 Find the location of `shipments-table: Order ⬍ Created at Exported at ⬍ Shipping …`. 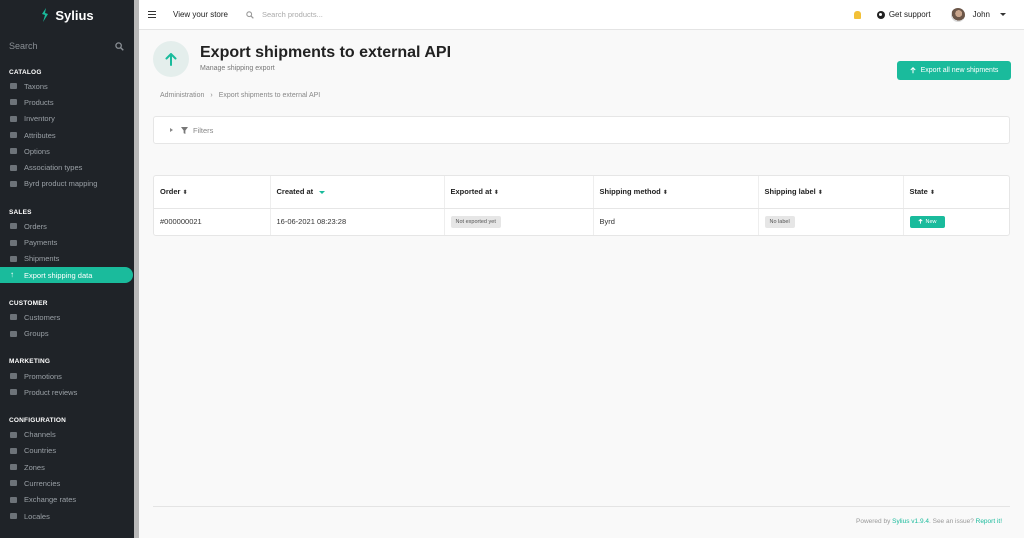

shipments-table: Order ⬍ Created at Exported at ⬍ Shipping … is located at coordinates (581, 205).